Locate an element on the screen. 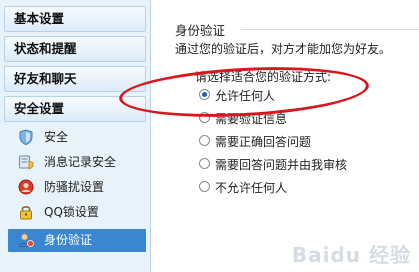  sidebar-item-security: 安全 is located at coordinates (77, 137).